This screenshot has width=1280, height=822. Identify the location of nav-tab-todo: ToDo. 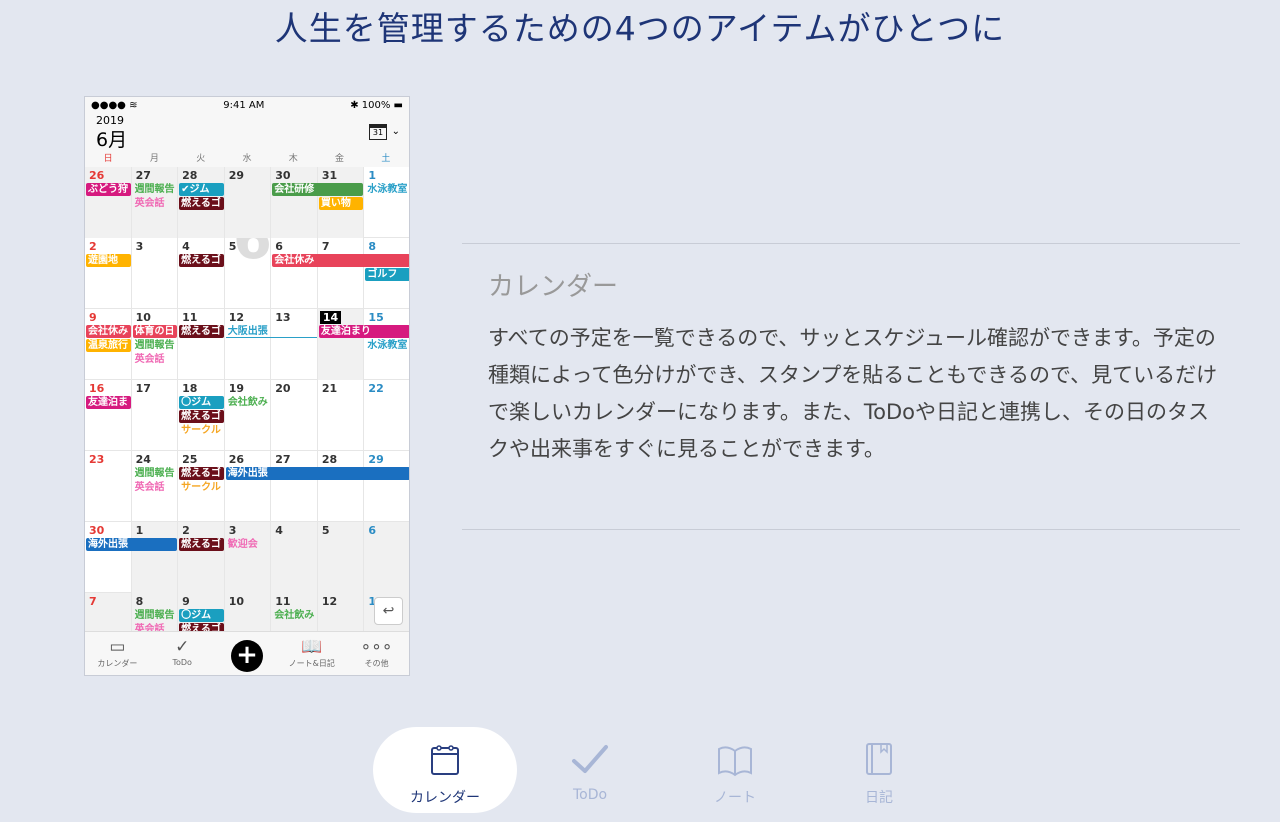
(590, 770).